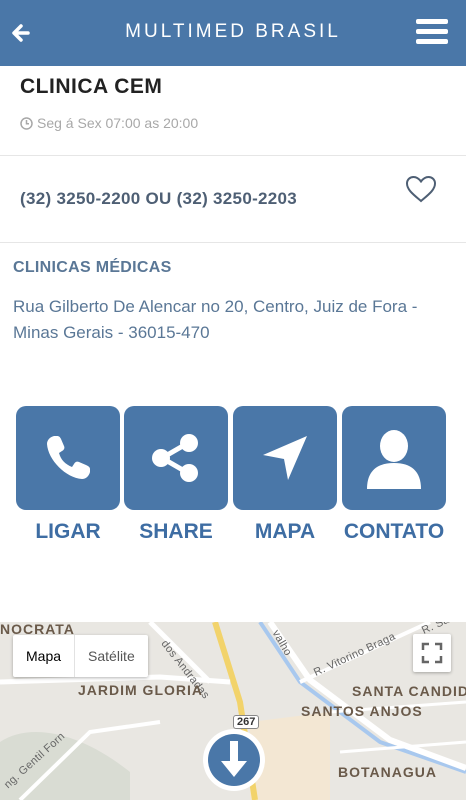 This screenshot has height=800, width=466. I want to click on call-button, so click(68, 458).